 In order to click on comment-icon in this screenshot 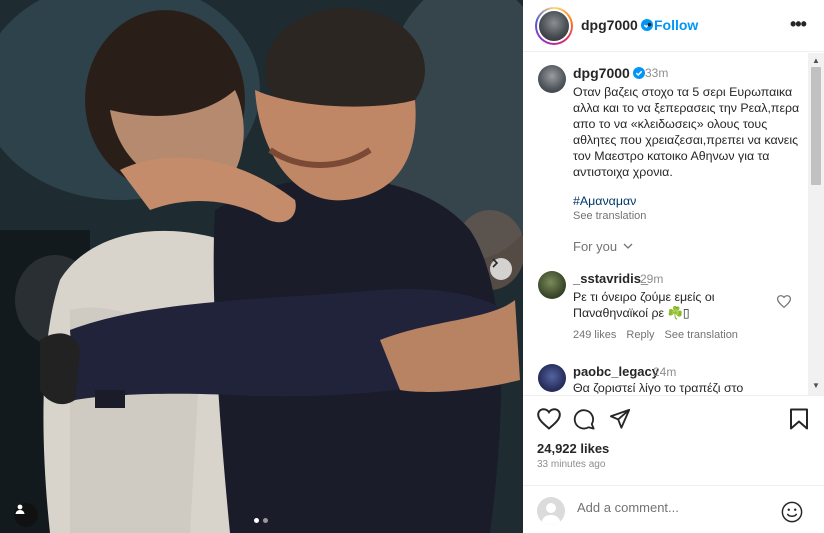, I will do `click(584, 419)`.